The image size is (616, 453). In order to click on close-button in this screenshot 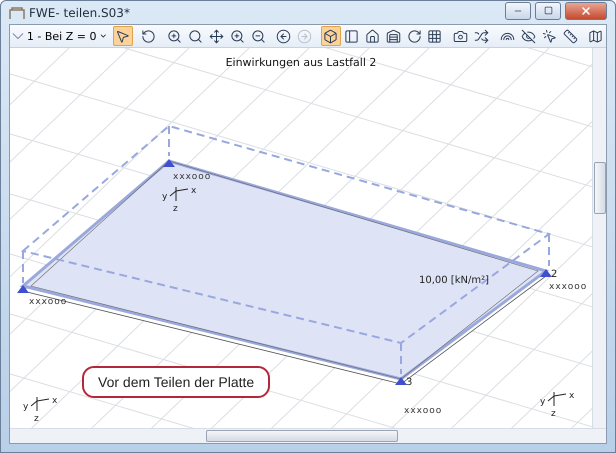, I will do `click(586, 11)`.